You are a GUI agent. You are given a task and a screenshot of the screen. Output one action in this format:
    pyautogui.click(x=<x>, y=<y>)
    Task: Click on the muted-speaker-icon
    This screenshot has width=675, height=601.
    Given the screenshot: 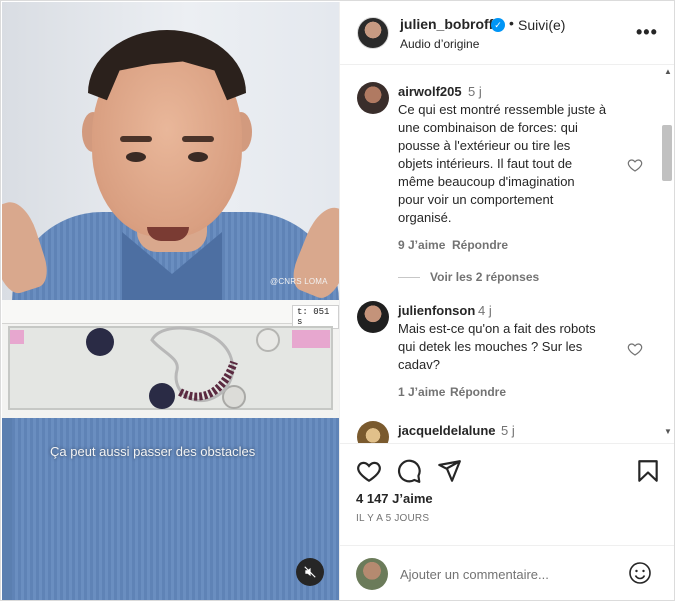 What is the action you would take?
    pyautogui.click(x=310, y=572)
    